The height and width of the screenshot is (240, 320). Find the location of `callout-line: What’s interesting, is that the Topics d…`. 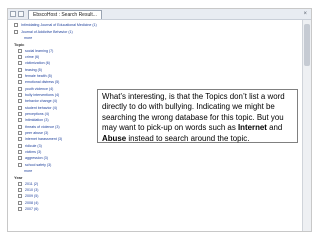

callout-line: What’s interesting, is that the Topics d… is located at coordinates (193, 96).